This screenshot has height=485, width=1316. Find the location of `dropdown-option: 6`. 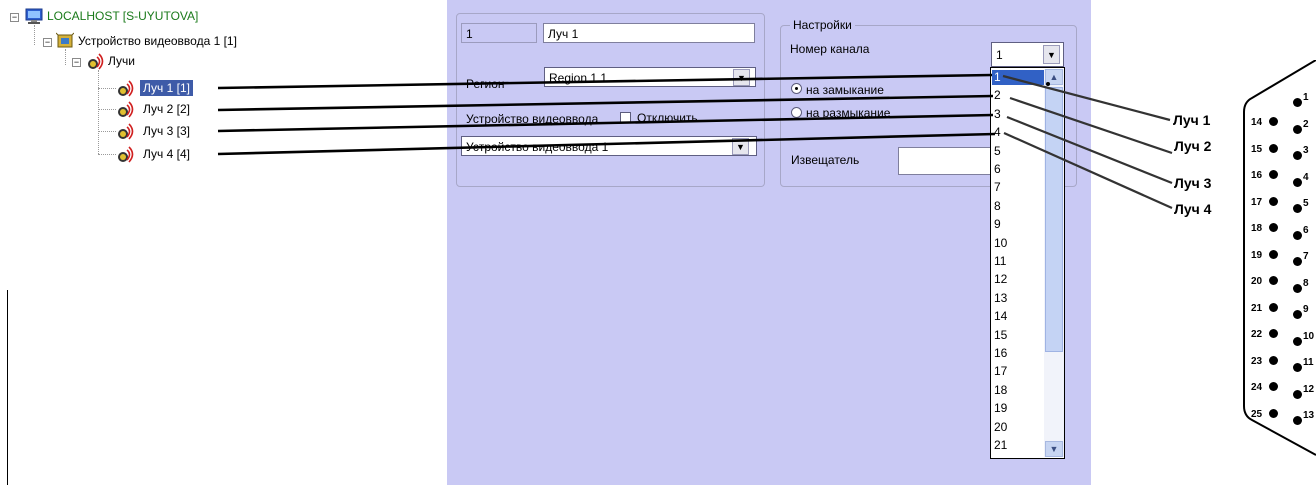

dropdown-option: 6 is located at coordinates (1018, 169).